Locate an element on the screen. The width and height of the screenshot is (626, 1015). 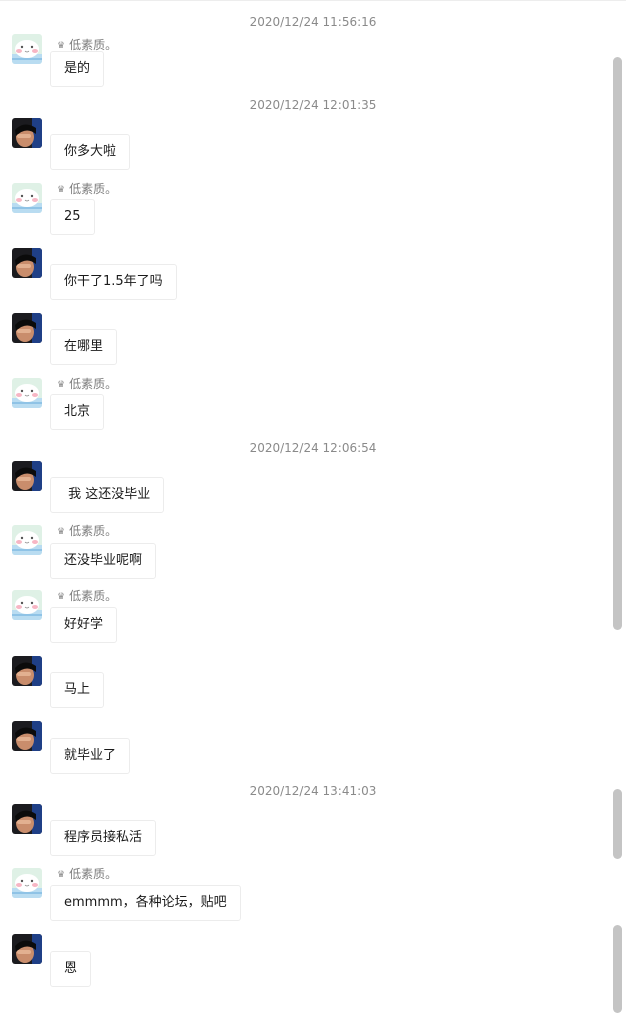
message-bubble: 好好学 is located at coordinates (84, 625).